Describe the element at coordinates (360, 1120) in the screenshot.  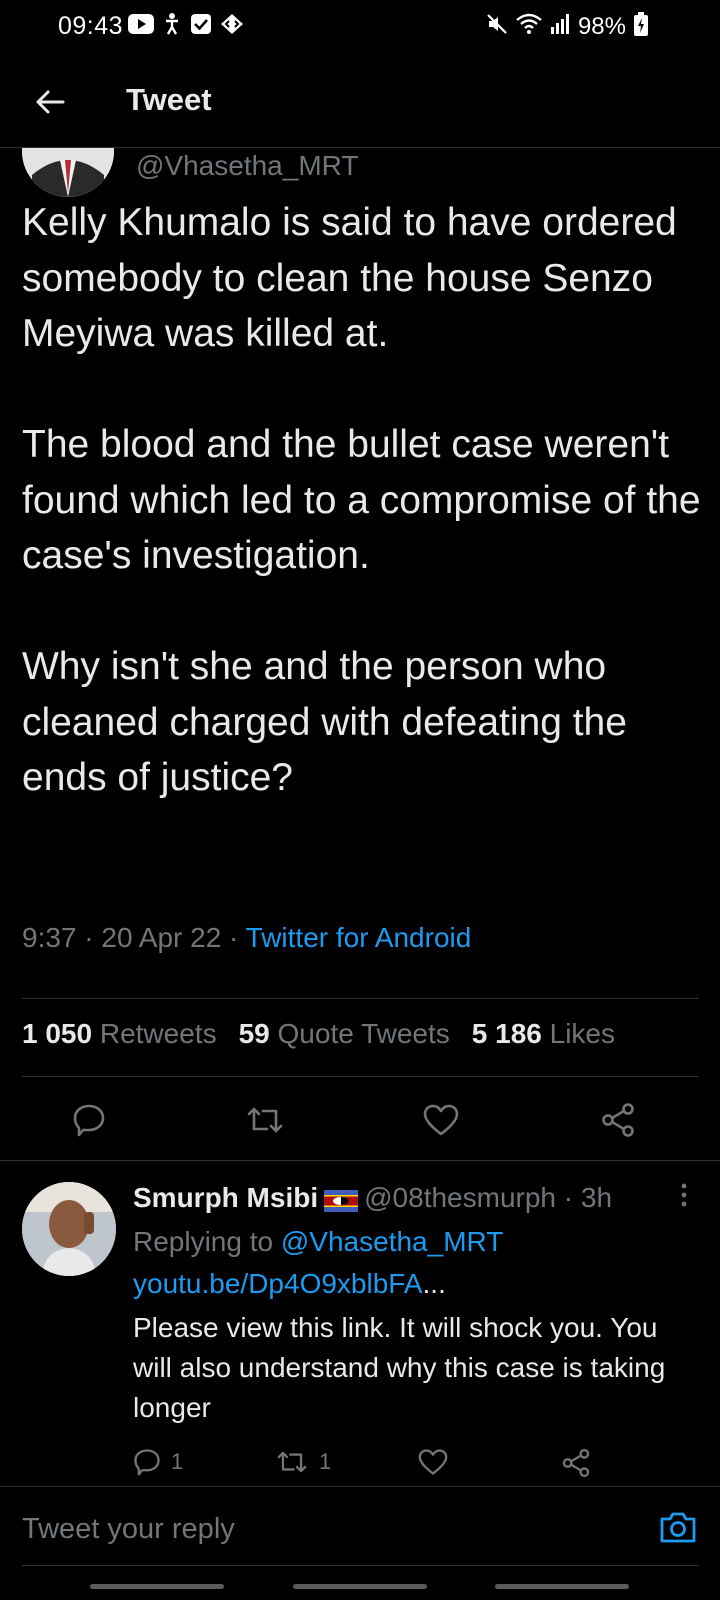
I see `tweet-actions` at that location.